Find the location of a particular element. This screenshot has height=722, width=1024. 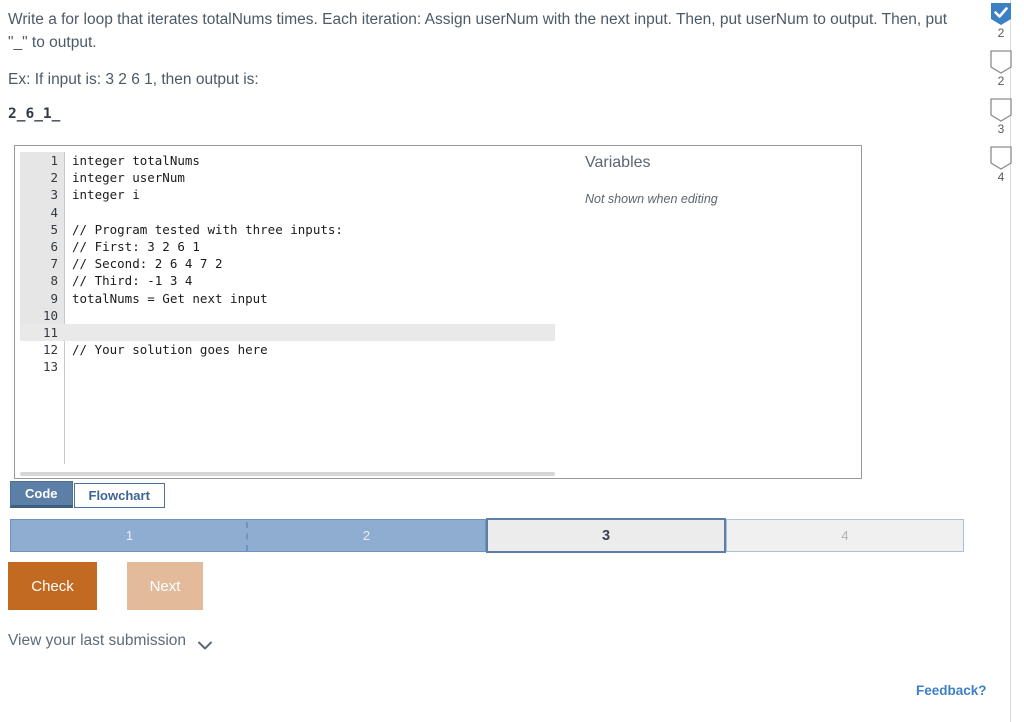

check-icon is located at coordinates (1001, 14).